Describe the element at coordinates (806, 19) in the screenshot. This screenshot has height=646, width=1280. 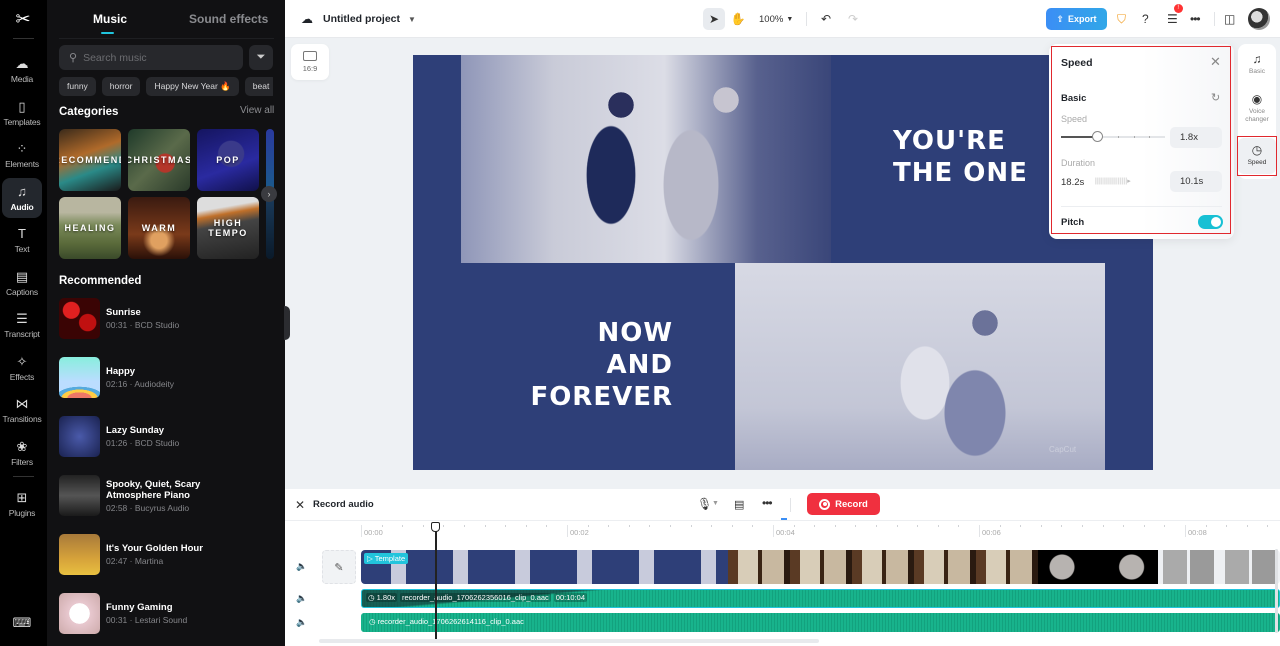
I see `divider` at that location.